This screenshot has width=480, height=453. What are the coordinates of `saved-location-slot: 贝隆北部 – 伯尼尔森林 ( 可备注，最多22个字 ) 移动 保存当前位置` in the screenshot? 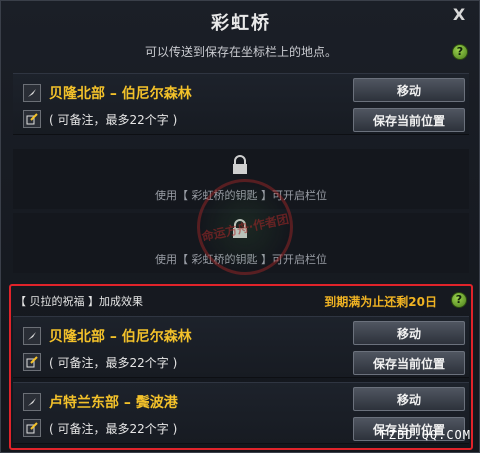 It's located at (241, 104).